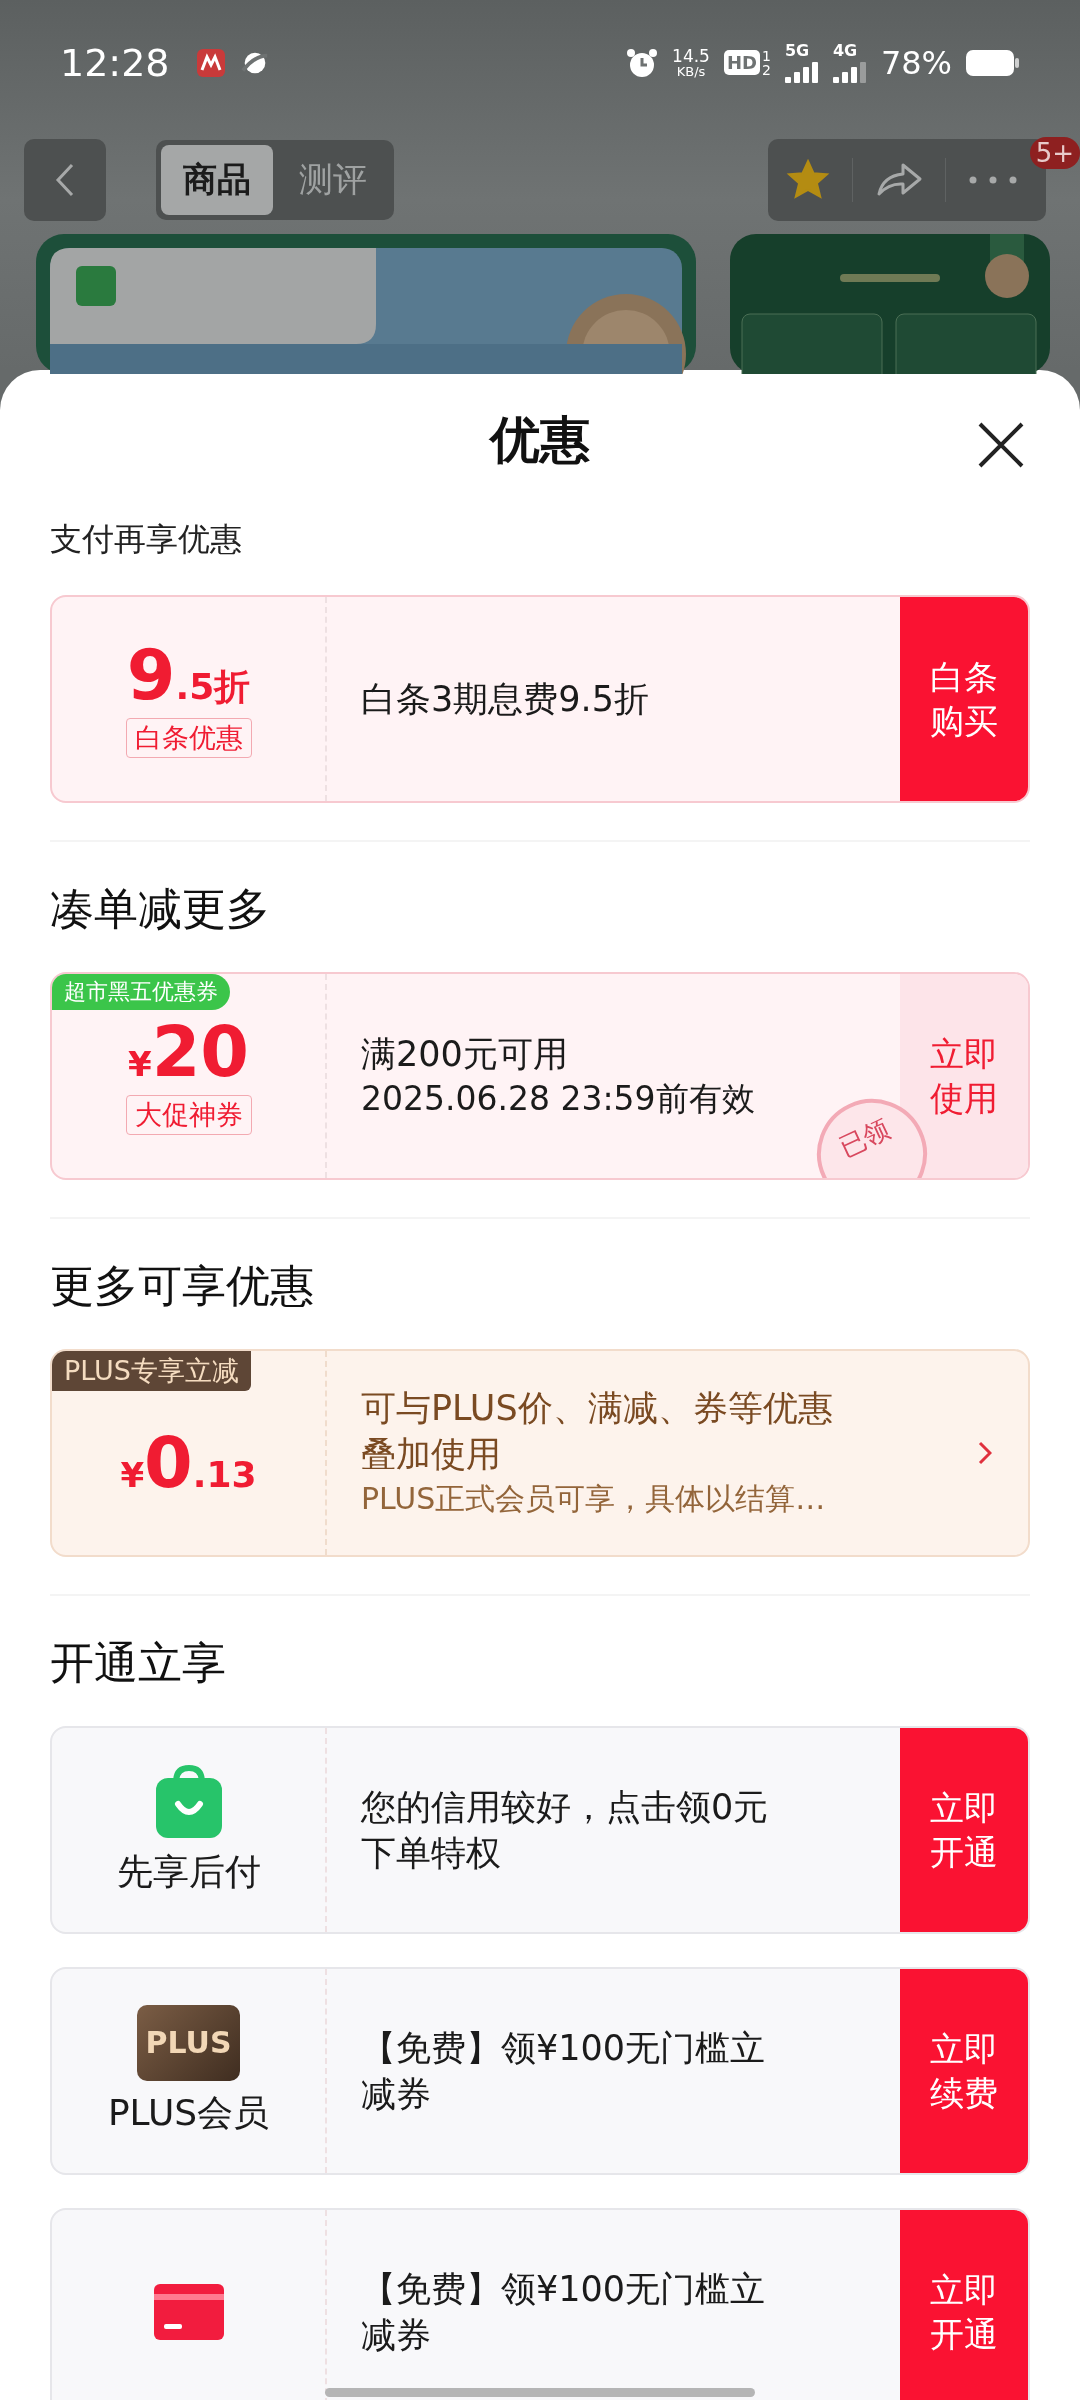 This screenshot has height=2400, width=1080. Describe the element at coordinates (540, 440) in the screenshot. I see `sheet-title: 优惠` at that location.